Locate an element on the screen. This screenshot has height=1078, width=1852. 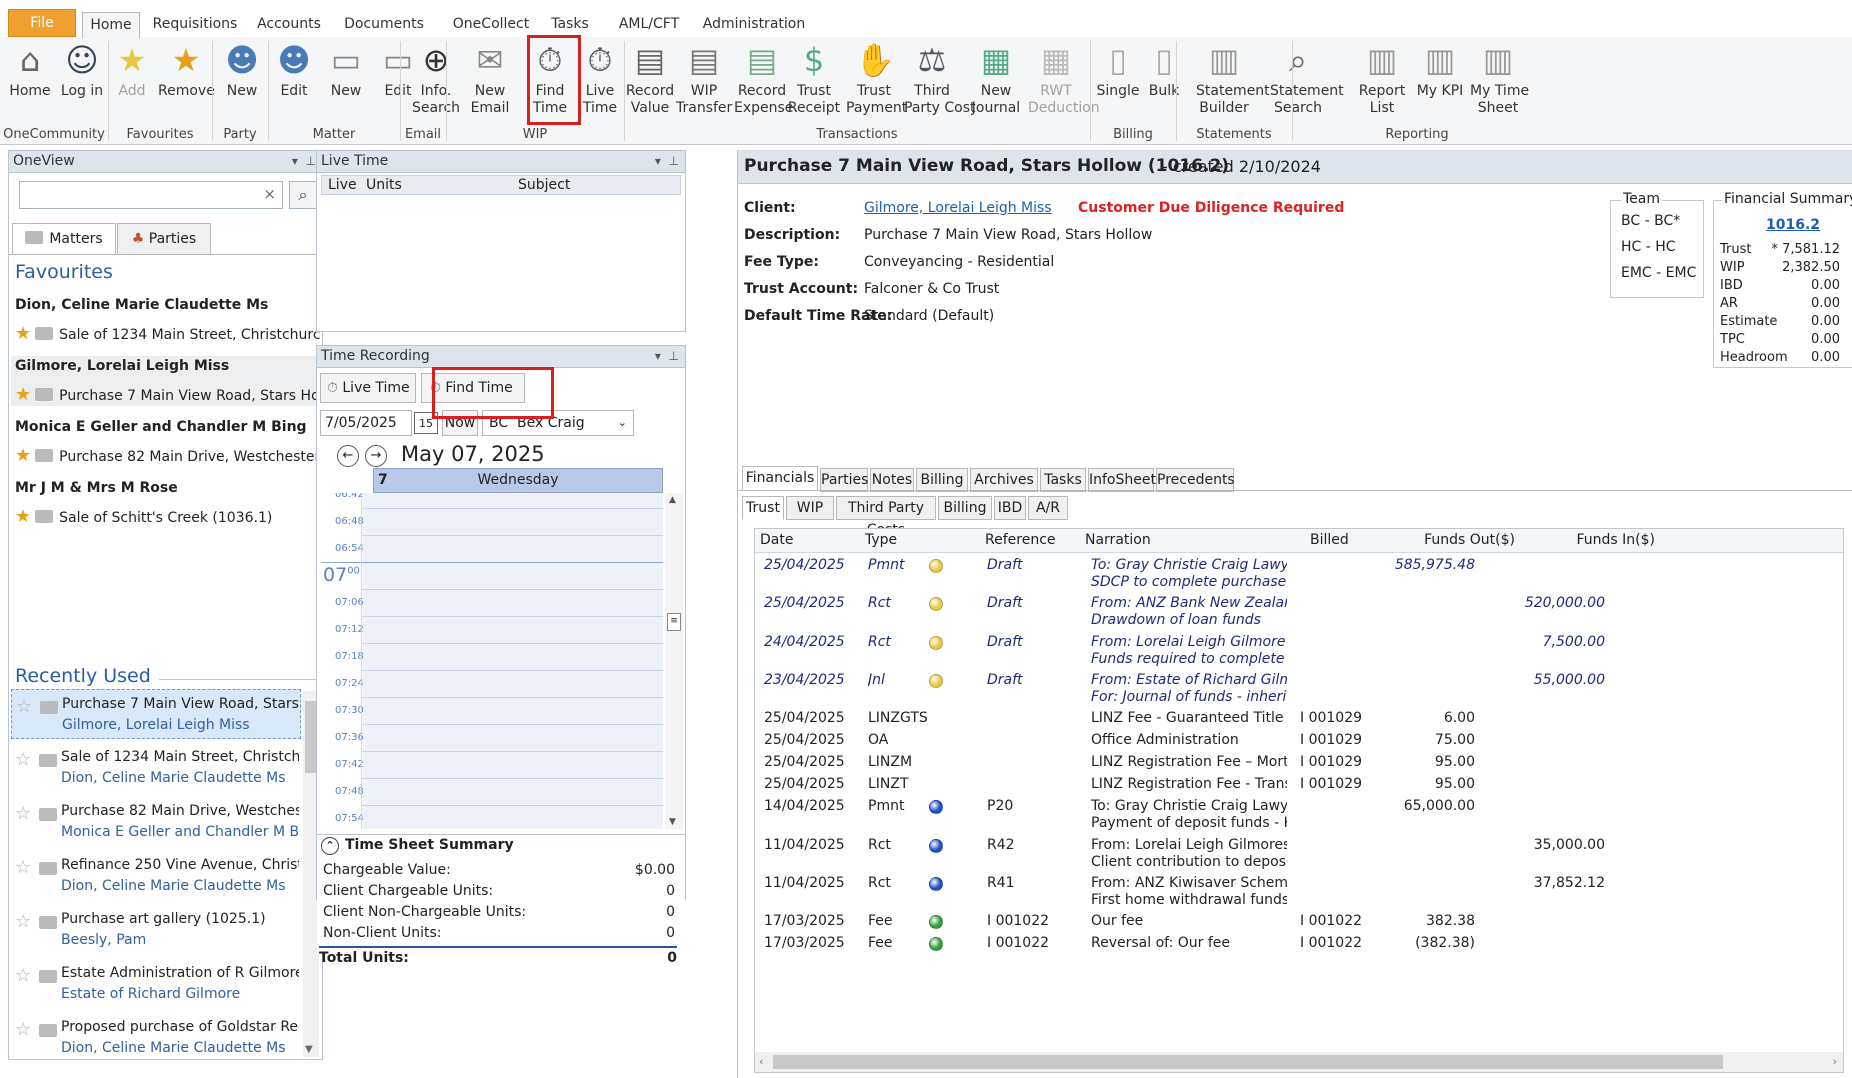
favourite-matter: ★ Sale of 1234 Main Street, Christchurch is located at coordinates (168, 333).